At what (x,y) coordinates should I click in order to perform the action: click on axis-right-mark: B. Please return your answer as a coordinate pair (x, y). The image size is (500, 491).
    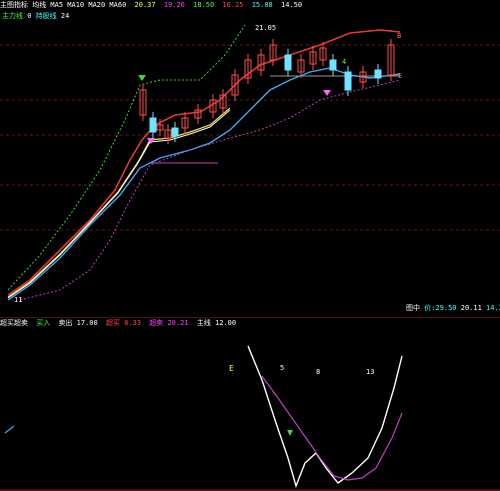
    Looking at the image, I should click on (399, 36).